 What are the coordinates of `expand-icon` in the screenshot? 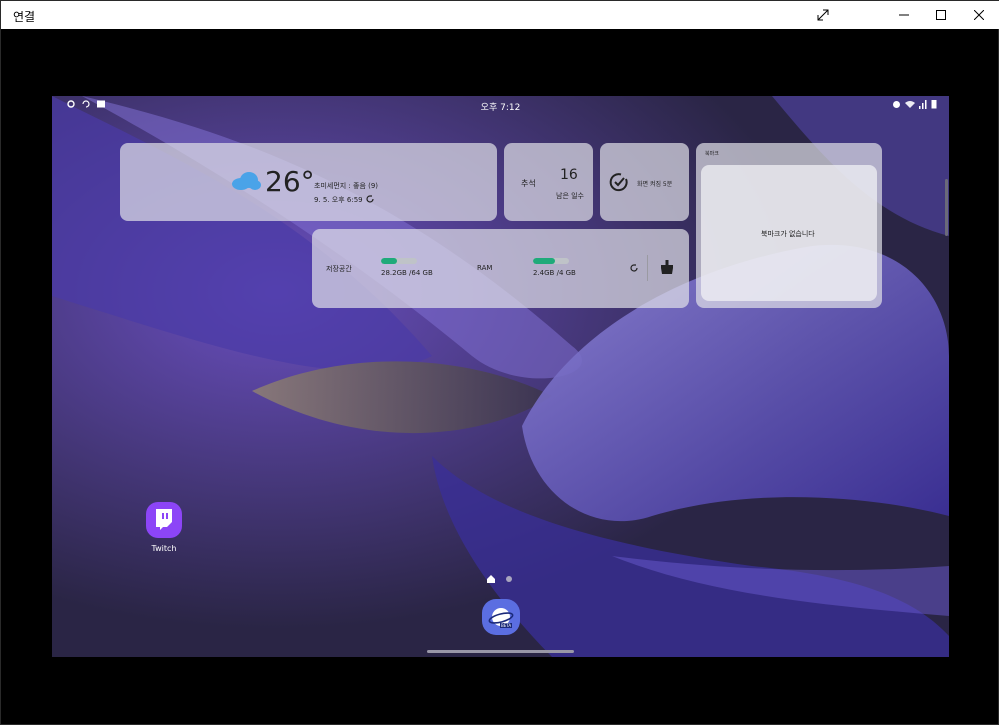 It's located at (823, 15).